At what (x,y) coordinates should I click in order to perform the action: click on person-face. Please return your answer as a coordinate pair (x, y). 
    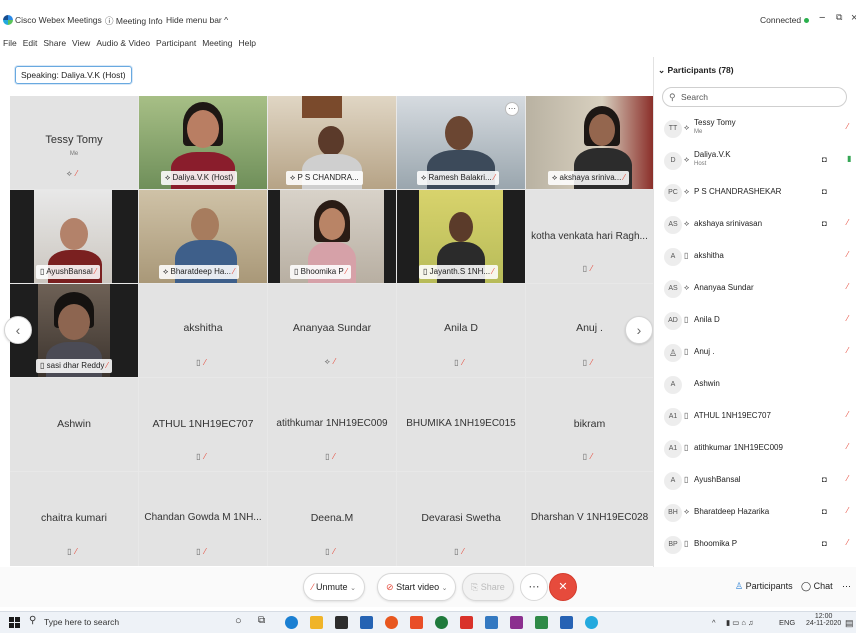
    Looking at the image, I should click on (74, 234).